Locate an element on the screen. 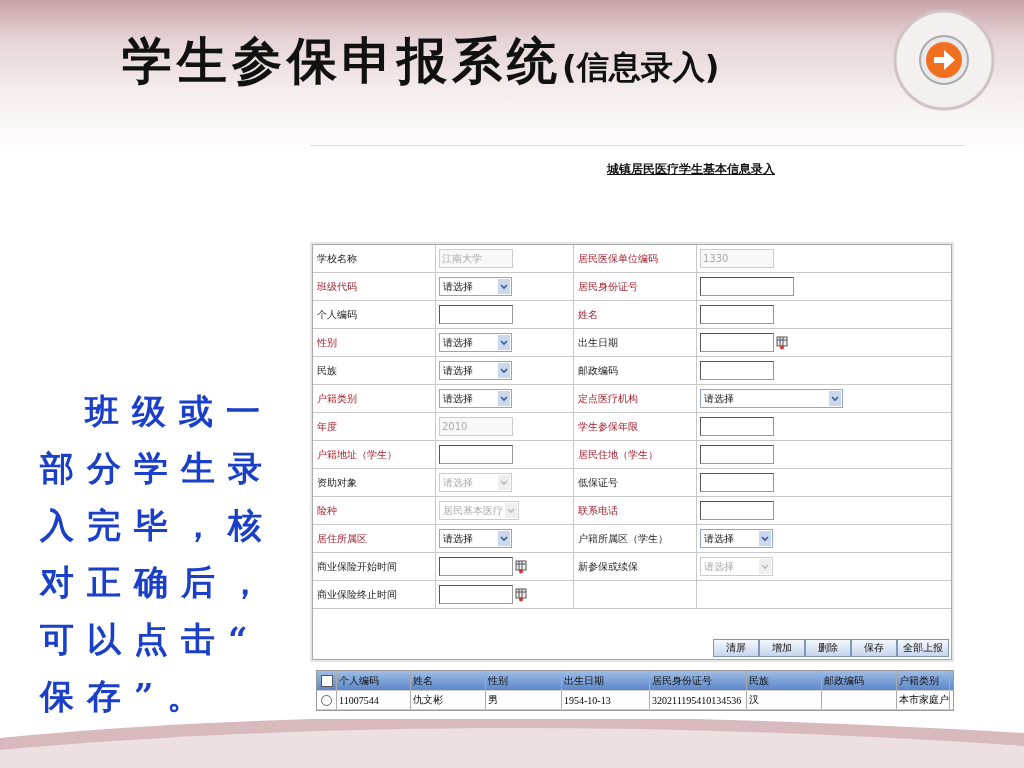 This screenshot has width=1024, height=768. field-label: 居民住地（学生） is located at coordinates (635, 454).